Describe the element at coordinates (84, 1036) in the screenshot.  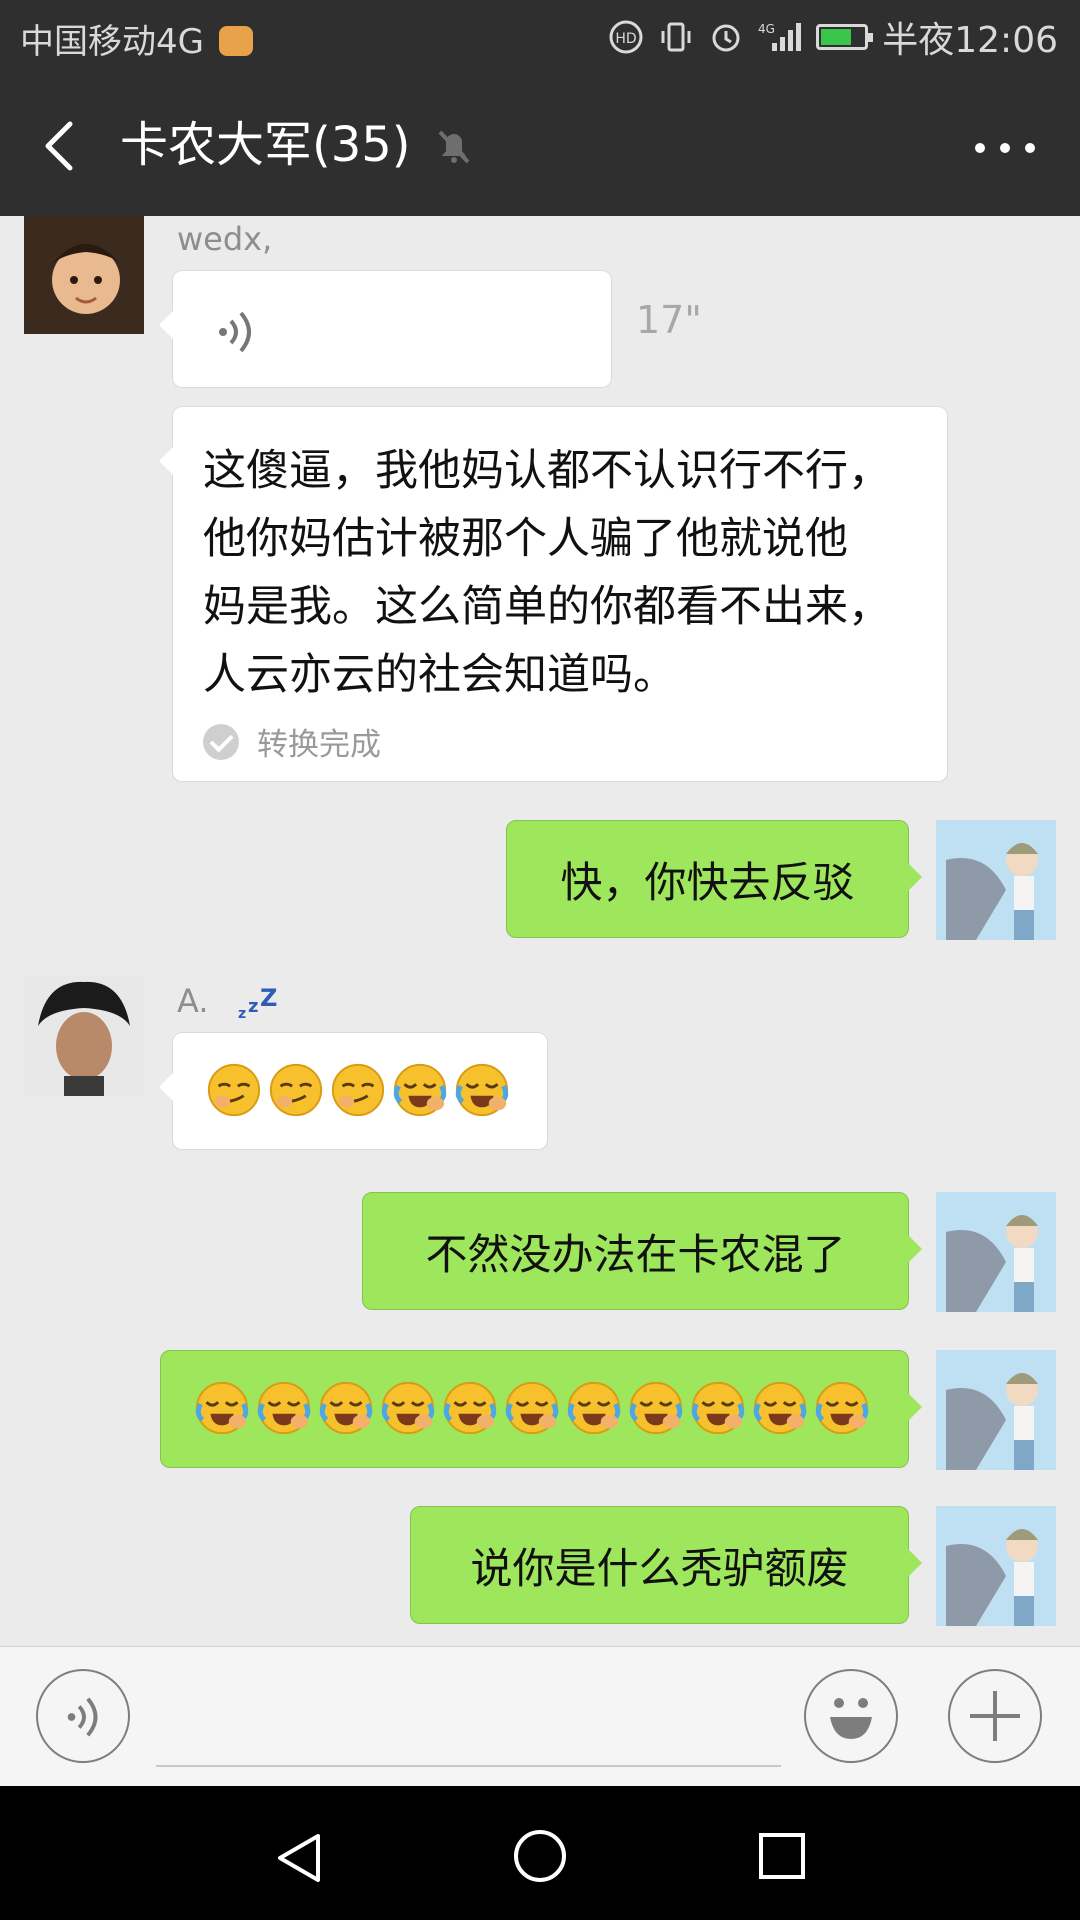
I see `avatar-a` at that location.